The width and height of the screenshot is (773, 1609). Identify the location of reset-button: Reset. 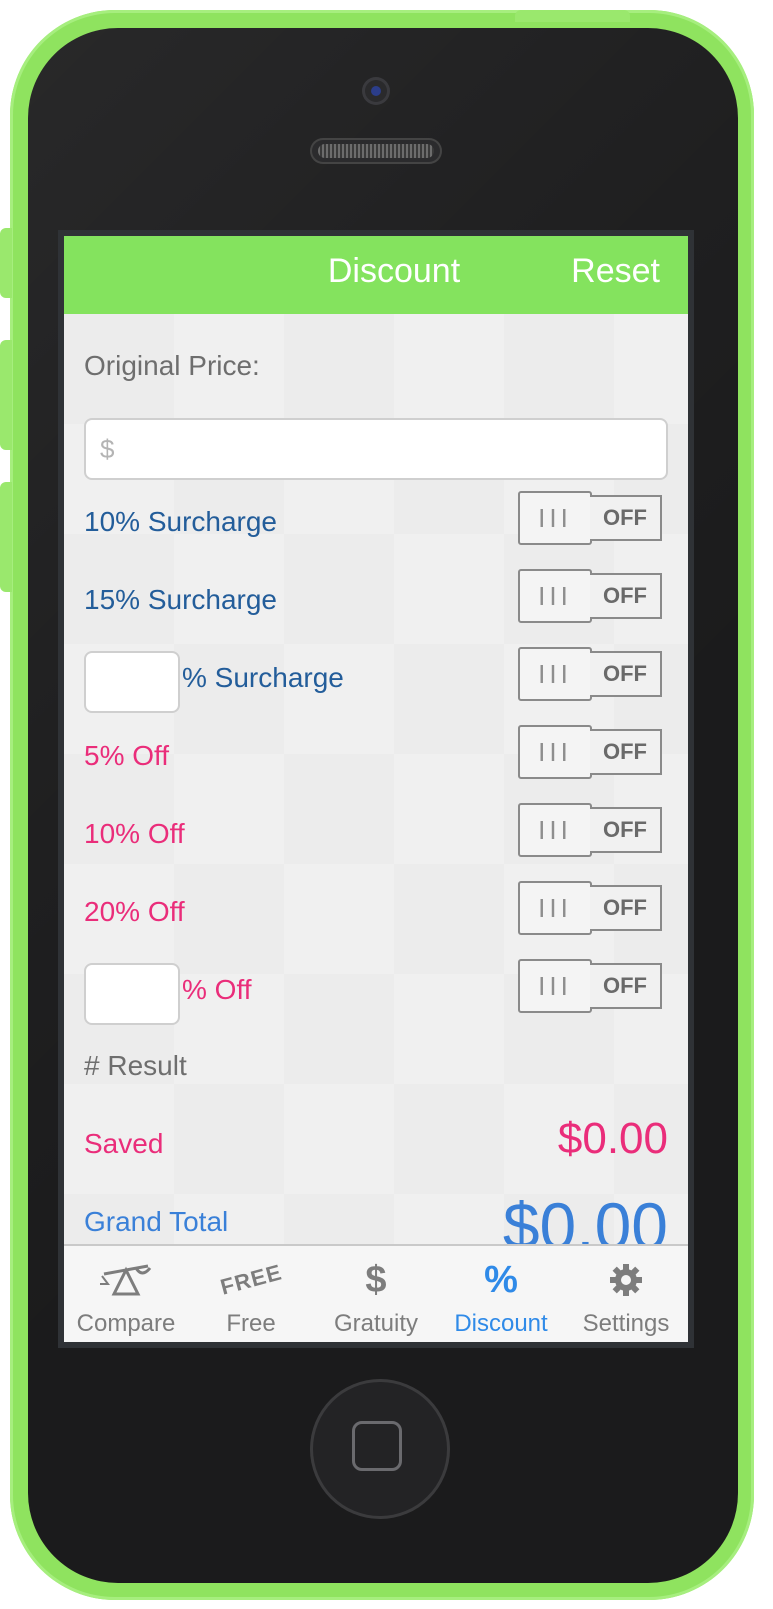
(615, 271).